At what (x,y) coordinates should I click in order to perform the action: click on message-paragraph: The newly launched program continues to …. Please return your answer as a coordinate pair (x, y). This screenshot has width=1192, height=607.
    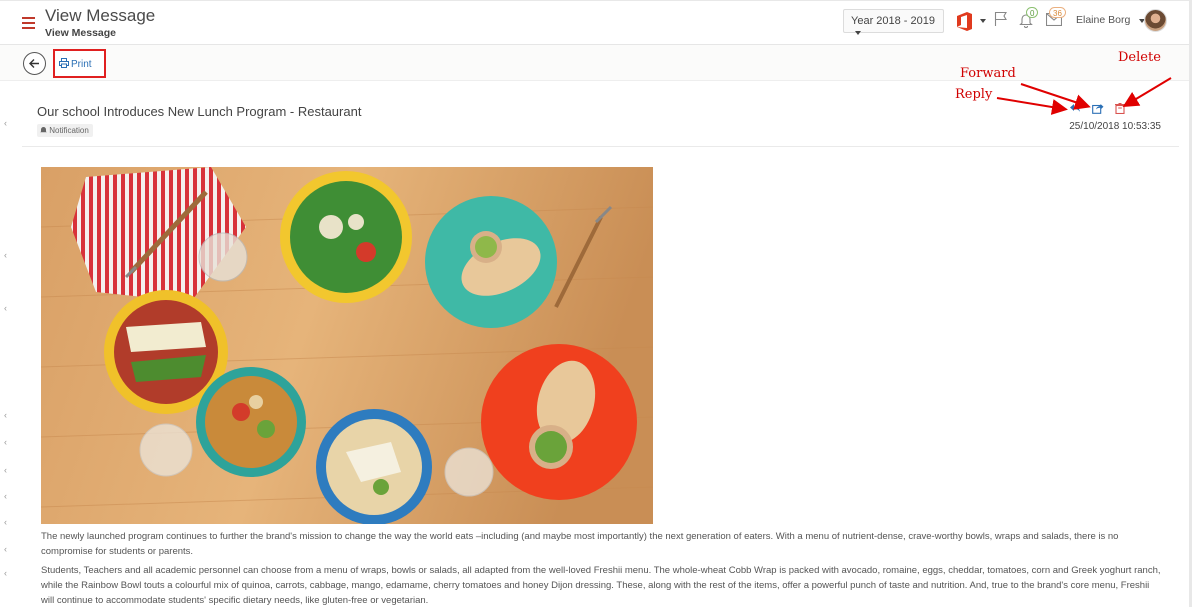
    Looking at the image, I should click on (580, 544).